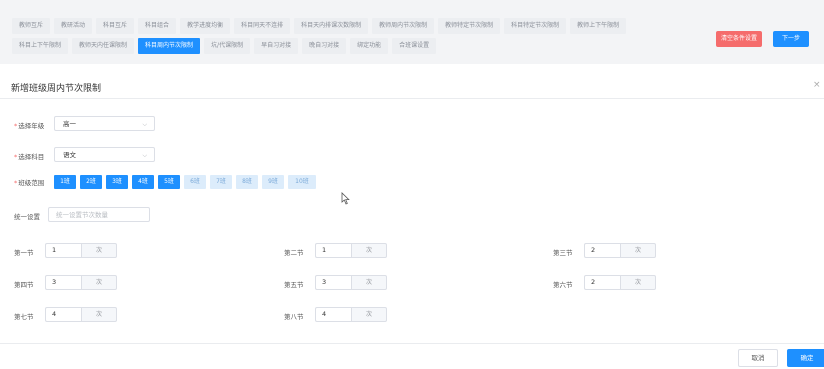  What do you see at coordinates (169, 182) in the screenshot?
I see `class-option: 5班` at bounding box center [169, 182].